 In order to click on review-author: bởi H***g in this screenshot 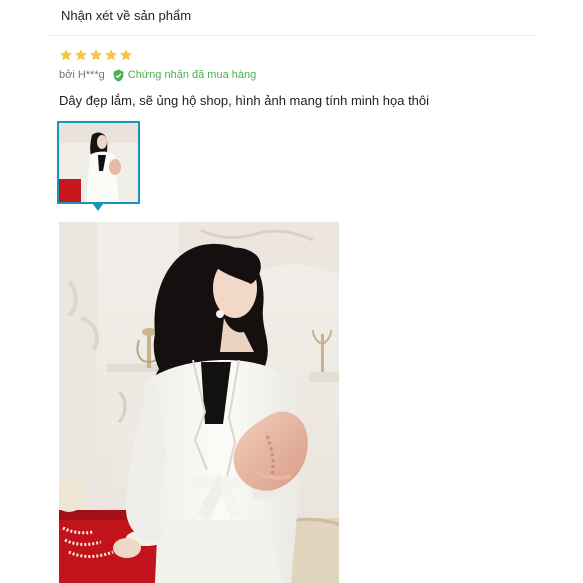, I will do `click(82, 75)`.